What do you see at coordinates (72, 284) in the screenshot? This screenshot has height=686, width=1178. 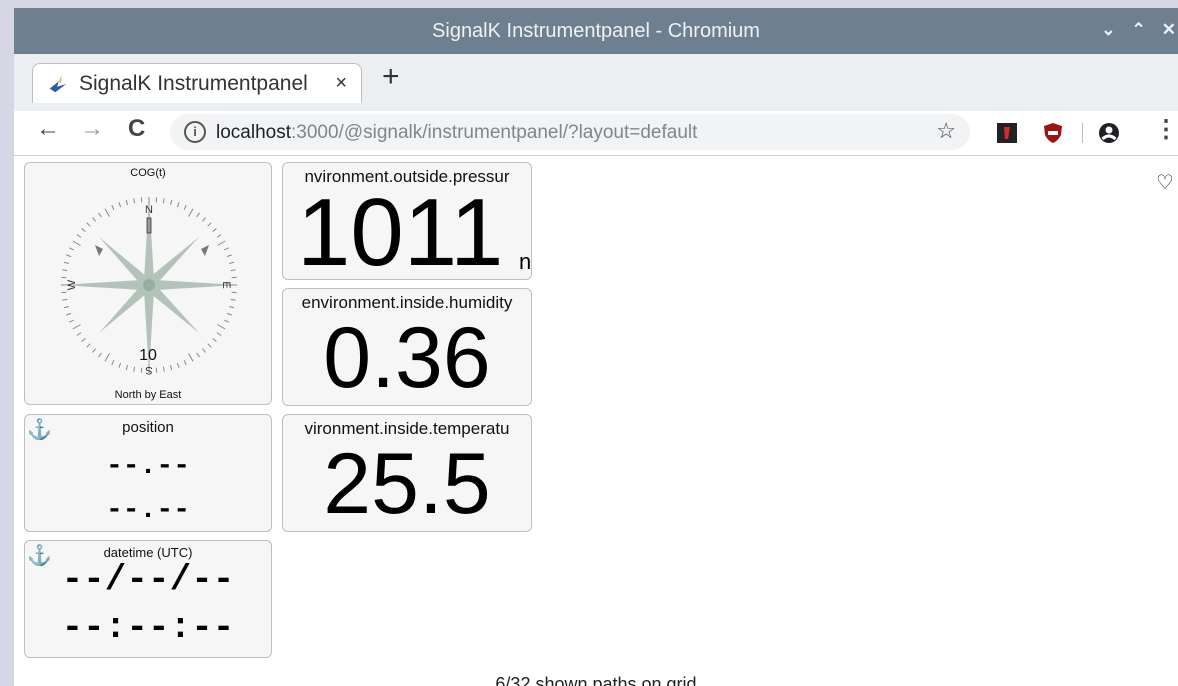 I see `compass-w-label: W` at bounding box center [72, 284].